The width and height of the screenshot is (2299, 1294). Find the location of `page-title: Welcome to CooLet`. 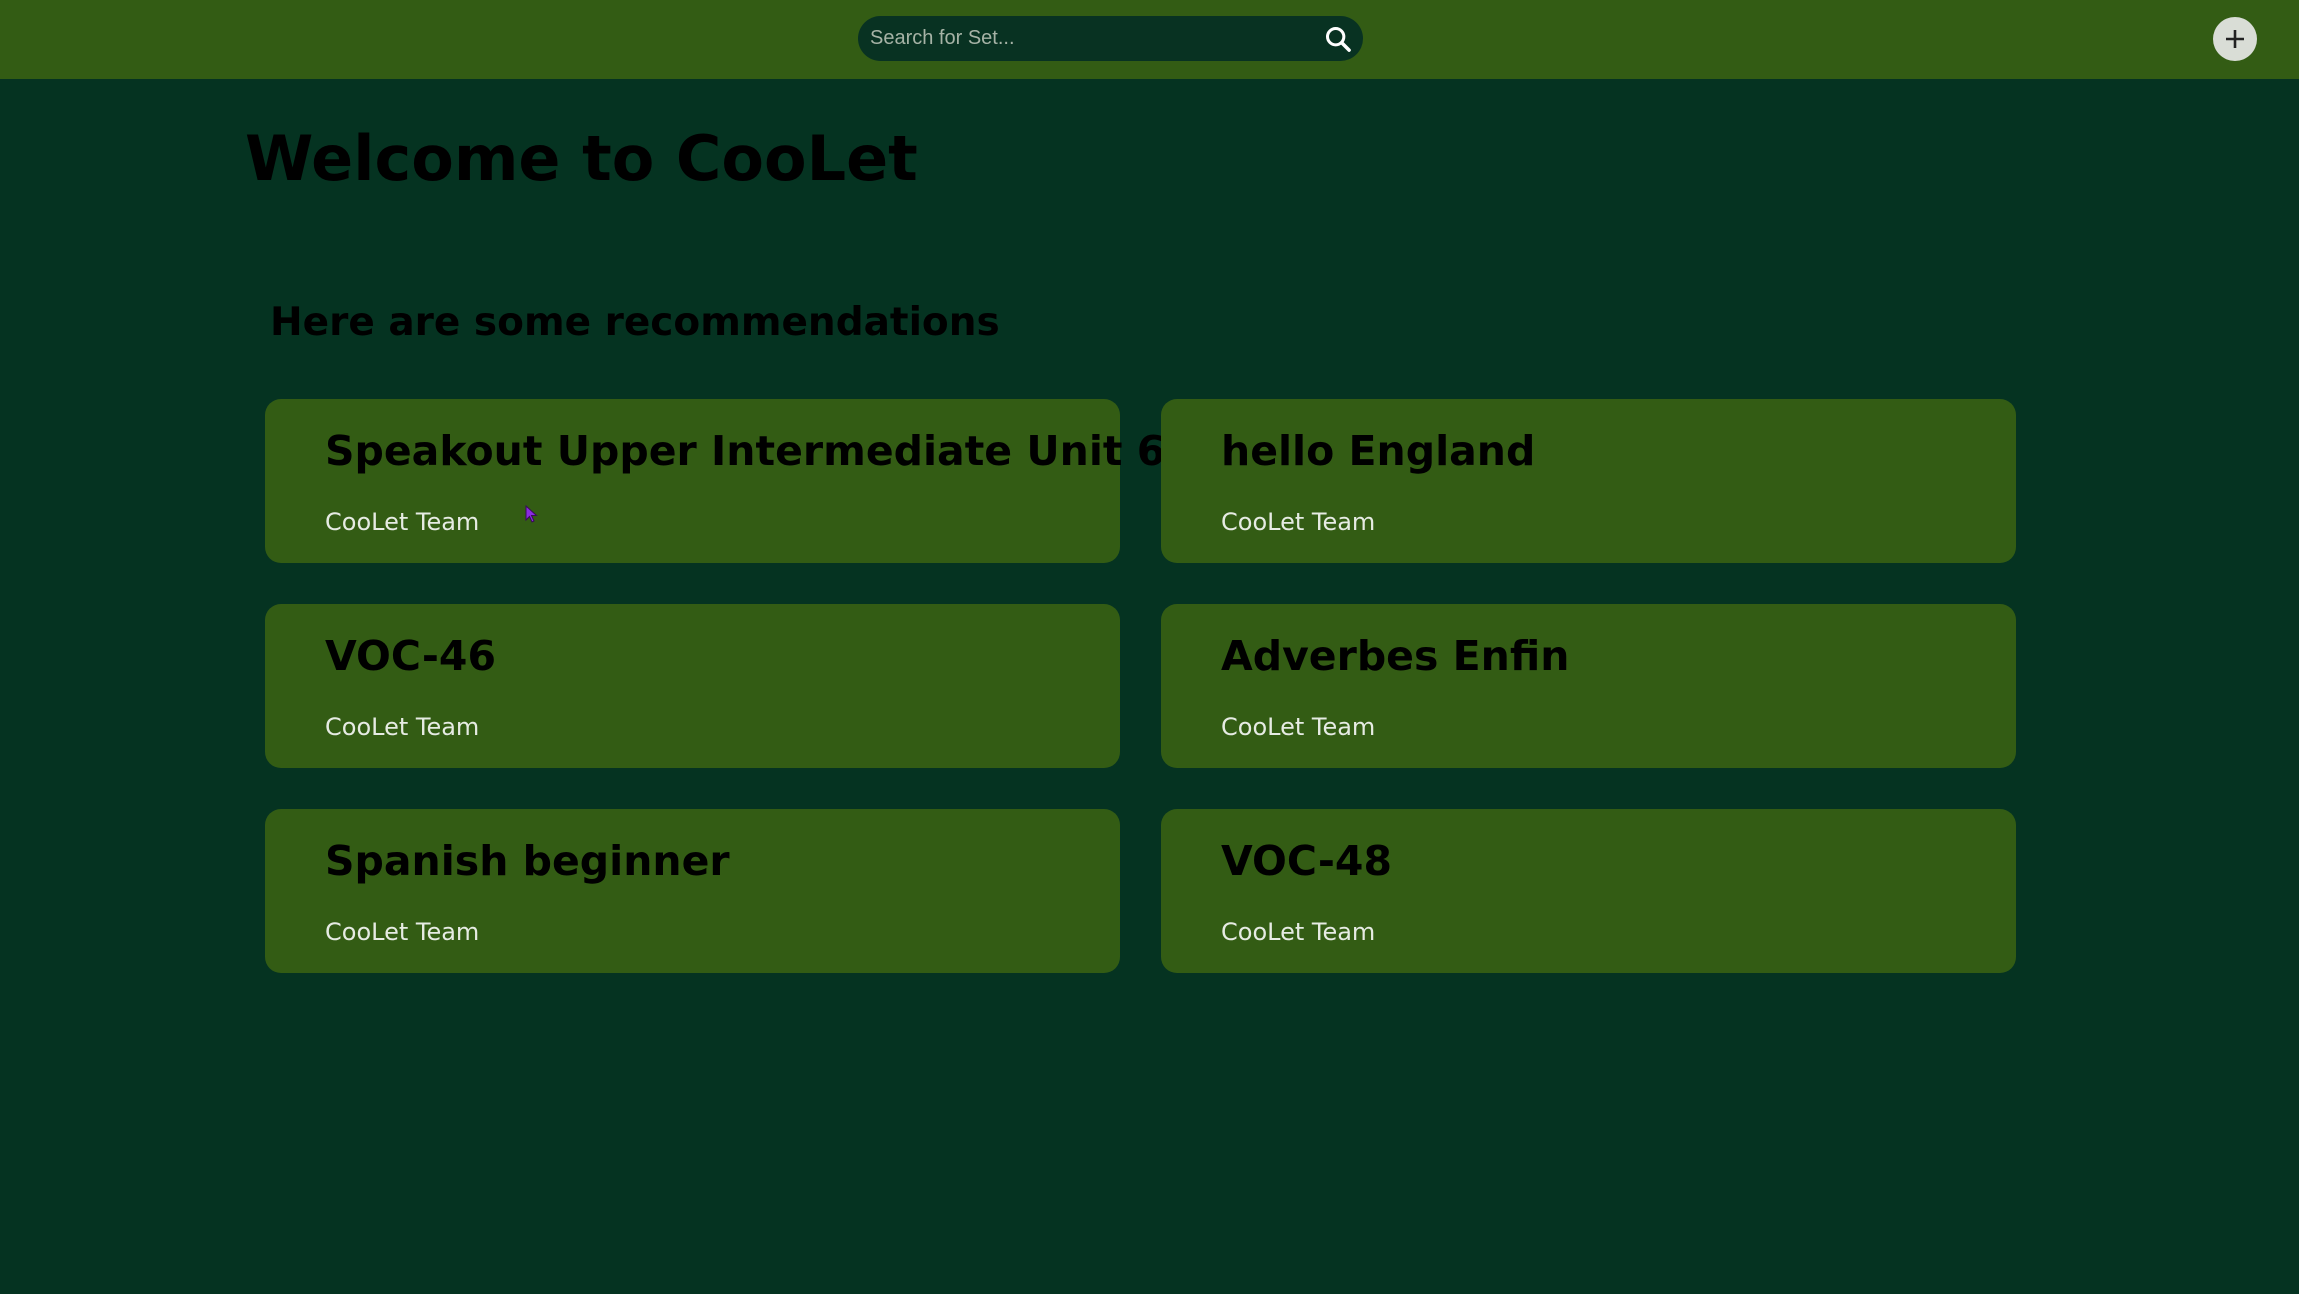

page-title: Welcome to CooLet is located at coordinates (581, 158).